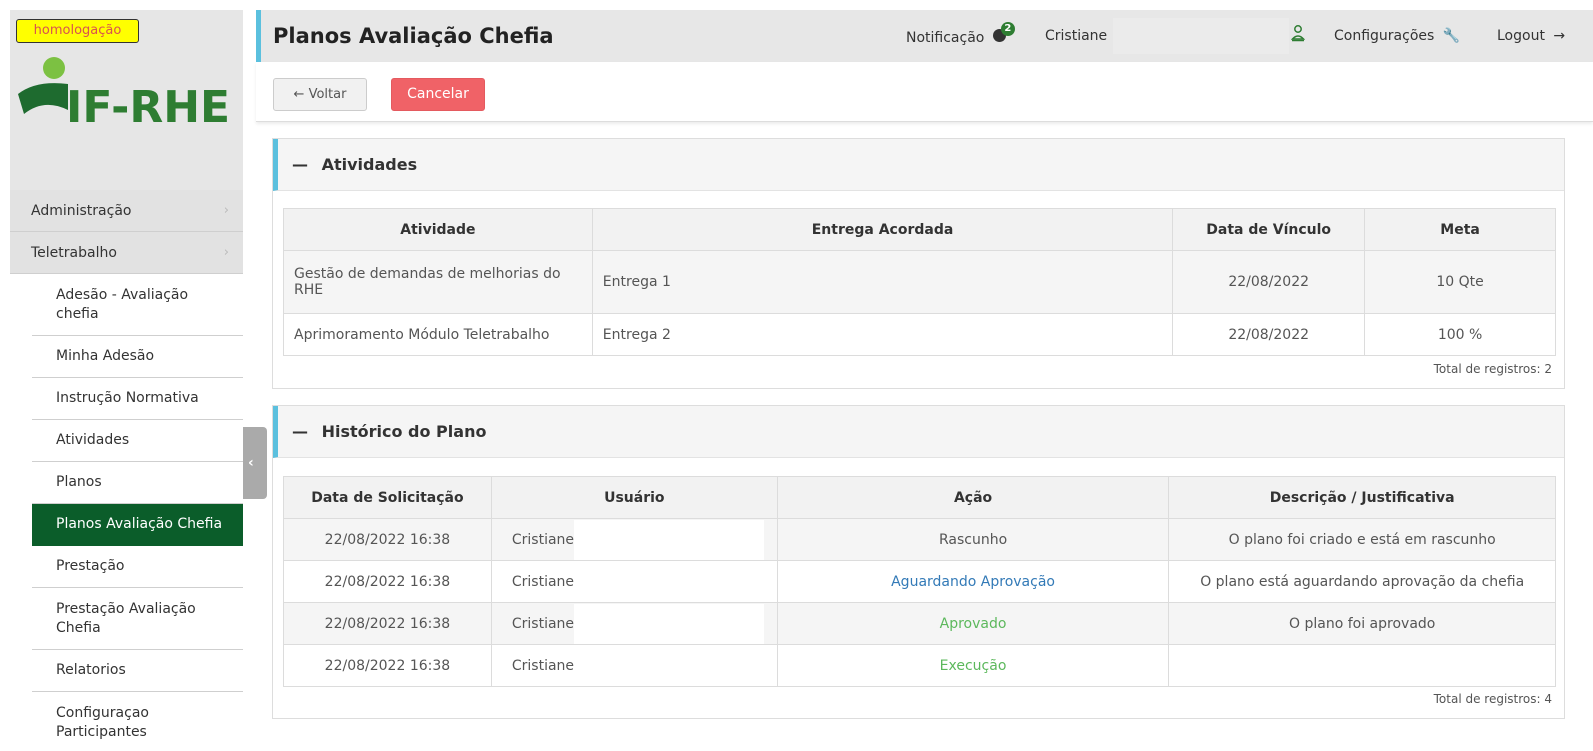 This screenshot has height=751, width=1593. I want to click on menu-group-administracao: Administração ›, so click(126, 211).